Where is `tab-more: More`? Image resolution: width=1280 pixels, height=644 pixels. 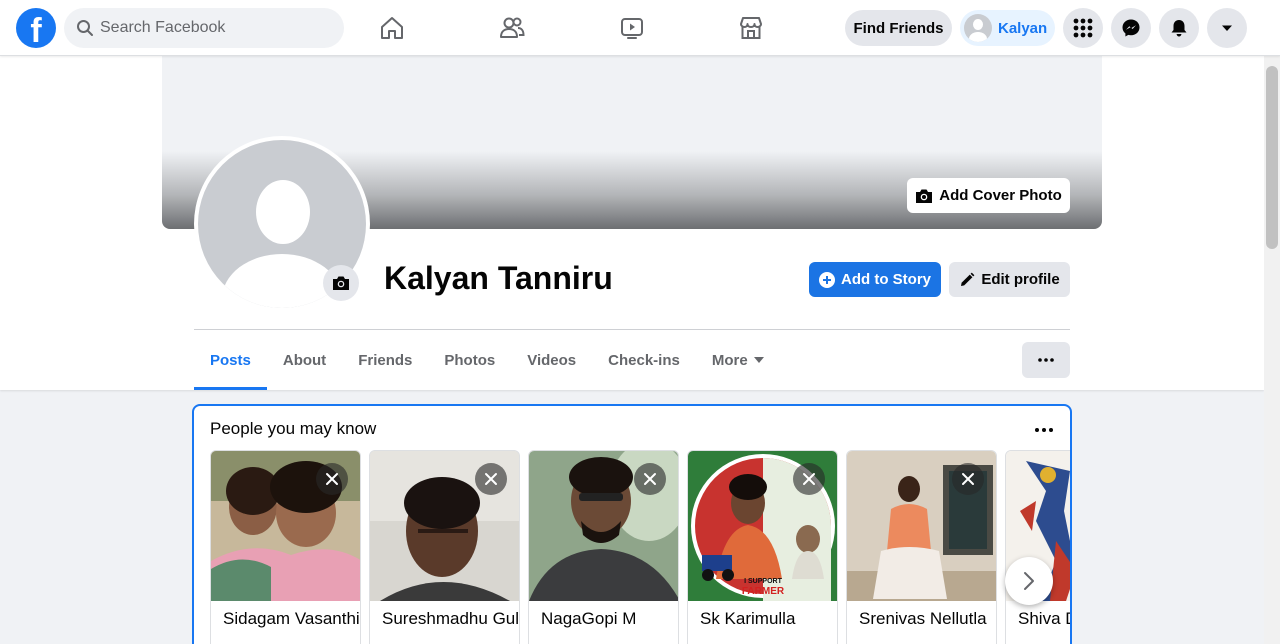 tab-more: More is located at coordinates (738, 360).